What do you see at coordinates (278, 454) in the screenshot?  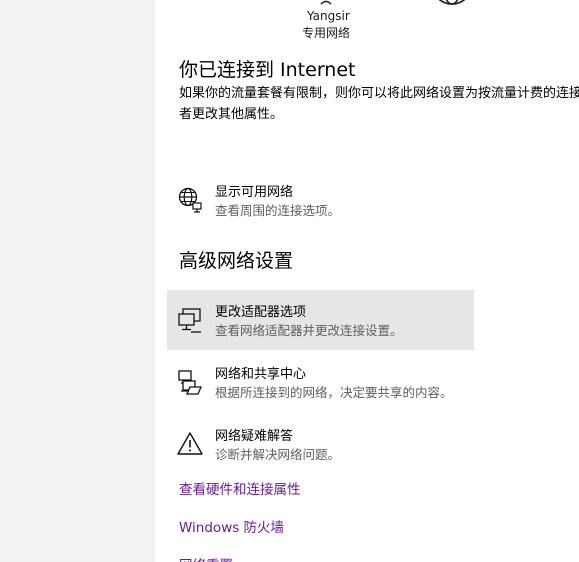 I see `troubleshooter-sub: 诊断并解决网络问题。` at bounding box center [278, 454].